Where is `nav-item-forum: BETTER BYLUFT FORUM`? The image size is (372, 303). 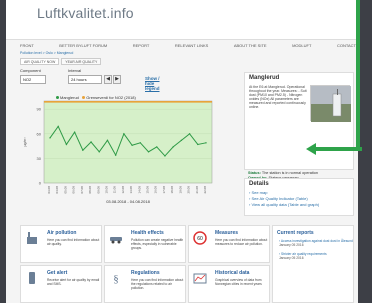 nav-item-forum: BETTER BYLUFT FORUM is located at coordinates (83, 46).